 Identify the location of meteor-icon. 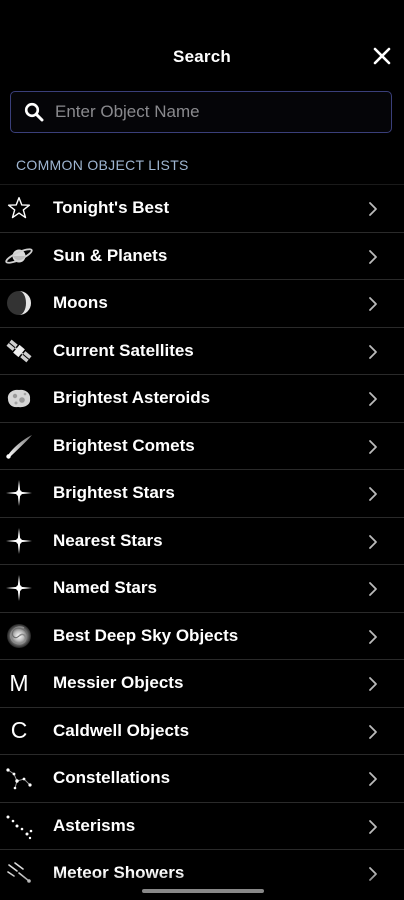
(19, 873).